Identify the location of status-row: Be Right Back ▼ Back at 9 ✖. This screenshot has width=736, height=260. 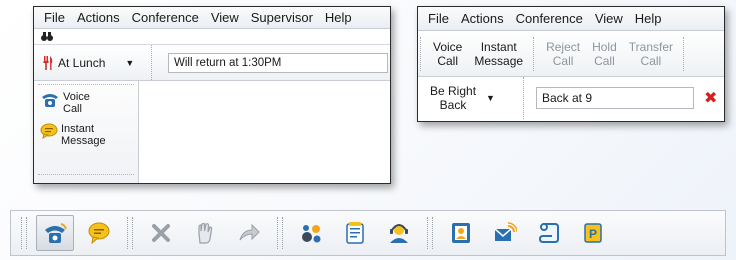
(571, 98).